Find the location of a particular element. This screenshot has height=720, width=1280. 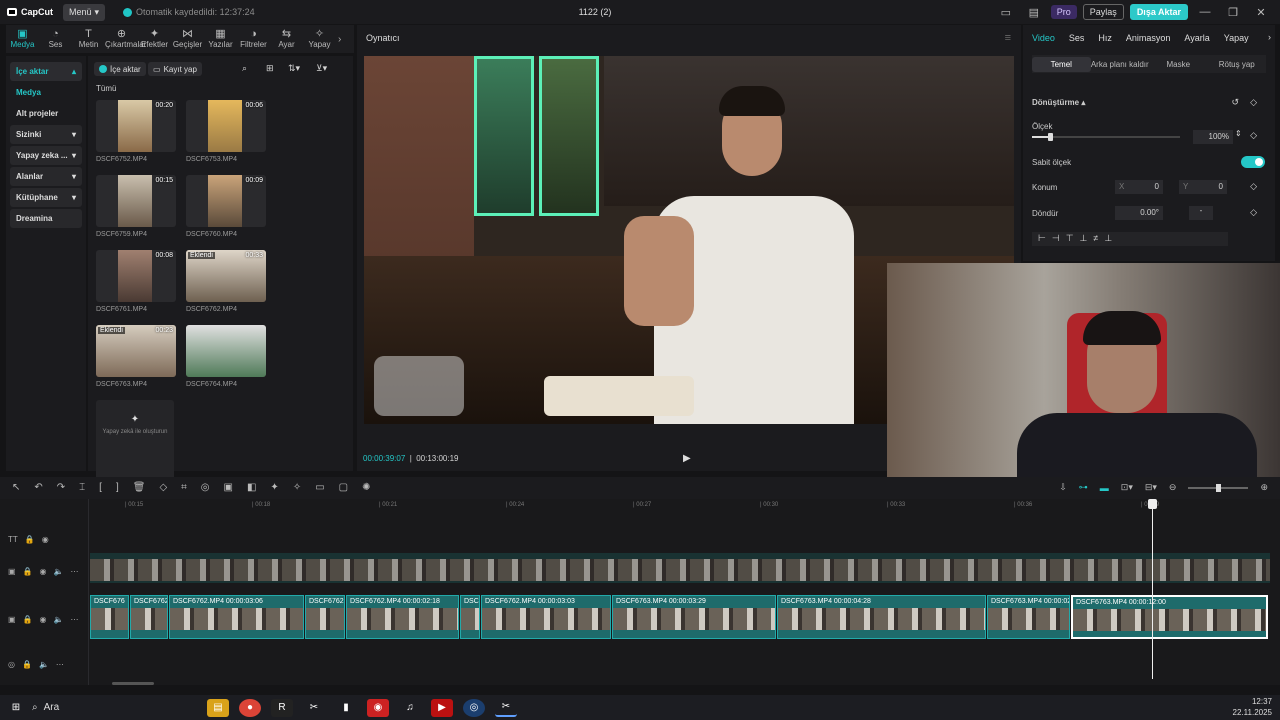

video-clip: DSCF676 is located at coordinates (109, 617).